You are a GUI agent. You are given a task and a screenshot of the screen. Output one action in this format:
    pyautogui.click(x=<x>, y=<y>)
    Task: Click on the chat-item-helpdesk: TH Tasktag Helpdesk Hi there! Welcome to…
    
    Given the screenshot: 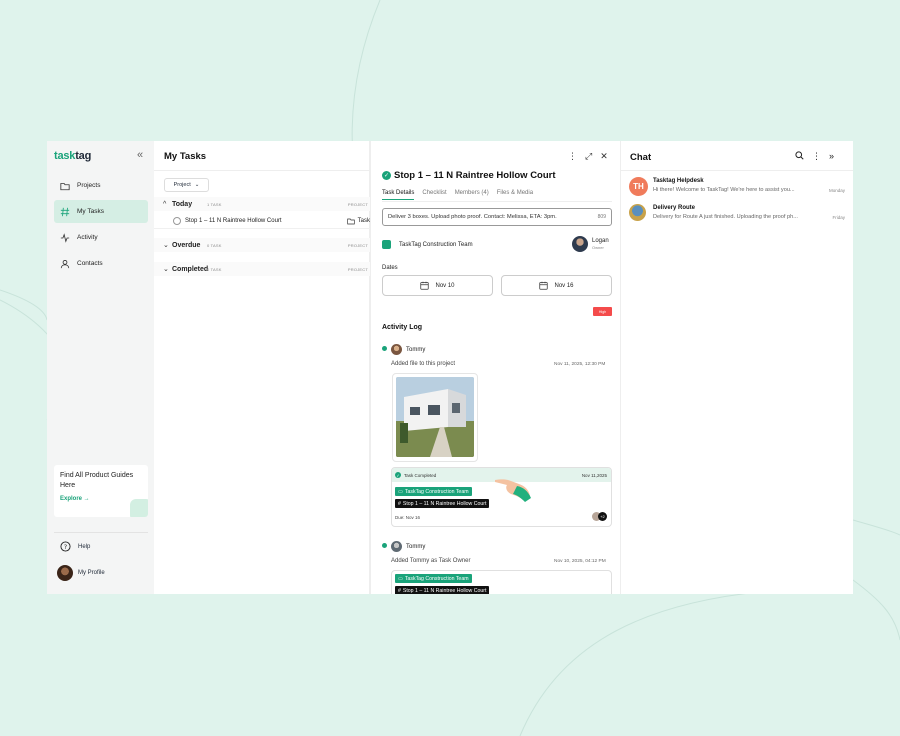 What is the action you would take?
    pyautogui.click(x=737, y=188)
    